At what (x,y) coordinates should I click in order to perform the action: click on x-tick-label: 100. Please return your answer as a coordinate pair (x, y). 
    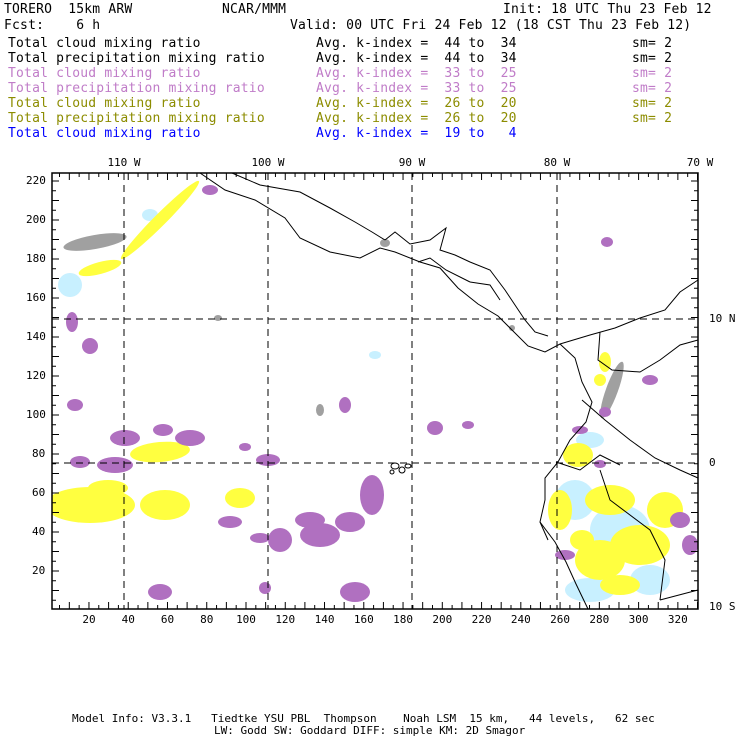
    Looking at the image, I should click on (246, 619).